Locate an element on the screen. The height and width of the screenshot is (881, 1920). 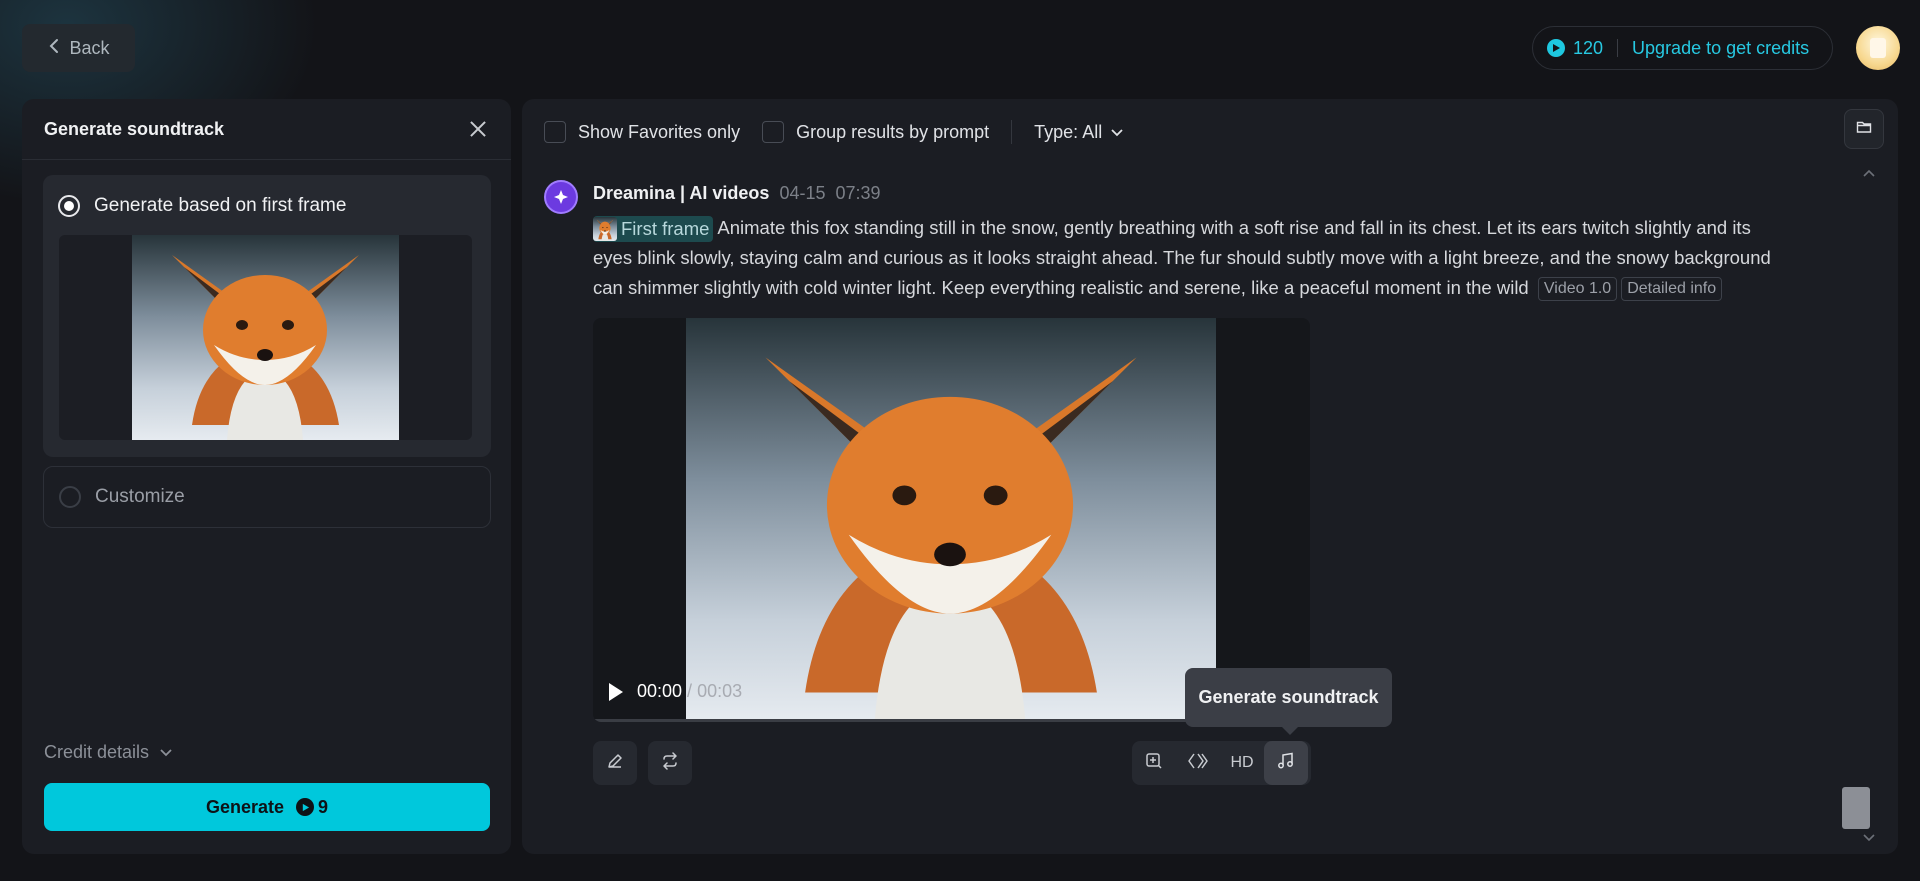
first-frame-preview is located at coordinates (265, 337).